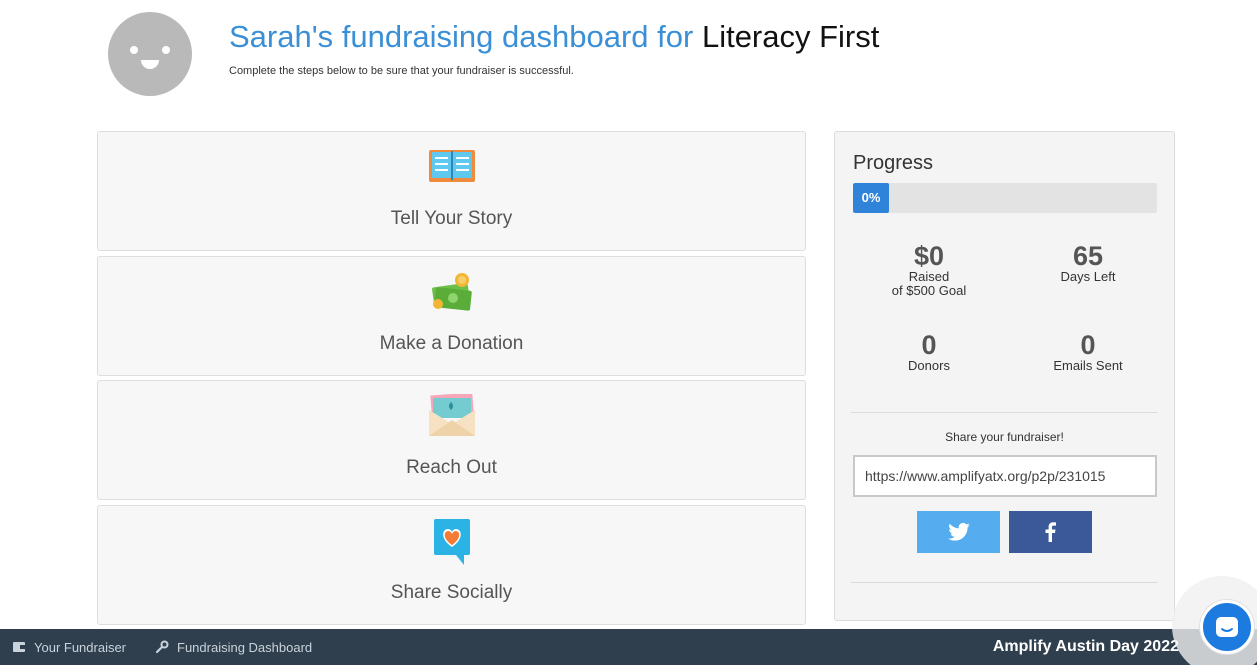  What do you see at coordinates (451, 166) in the screenshot?
I see `open-book-icon` at bounding box center [451, 166].